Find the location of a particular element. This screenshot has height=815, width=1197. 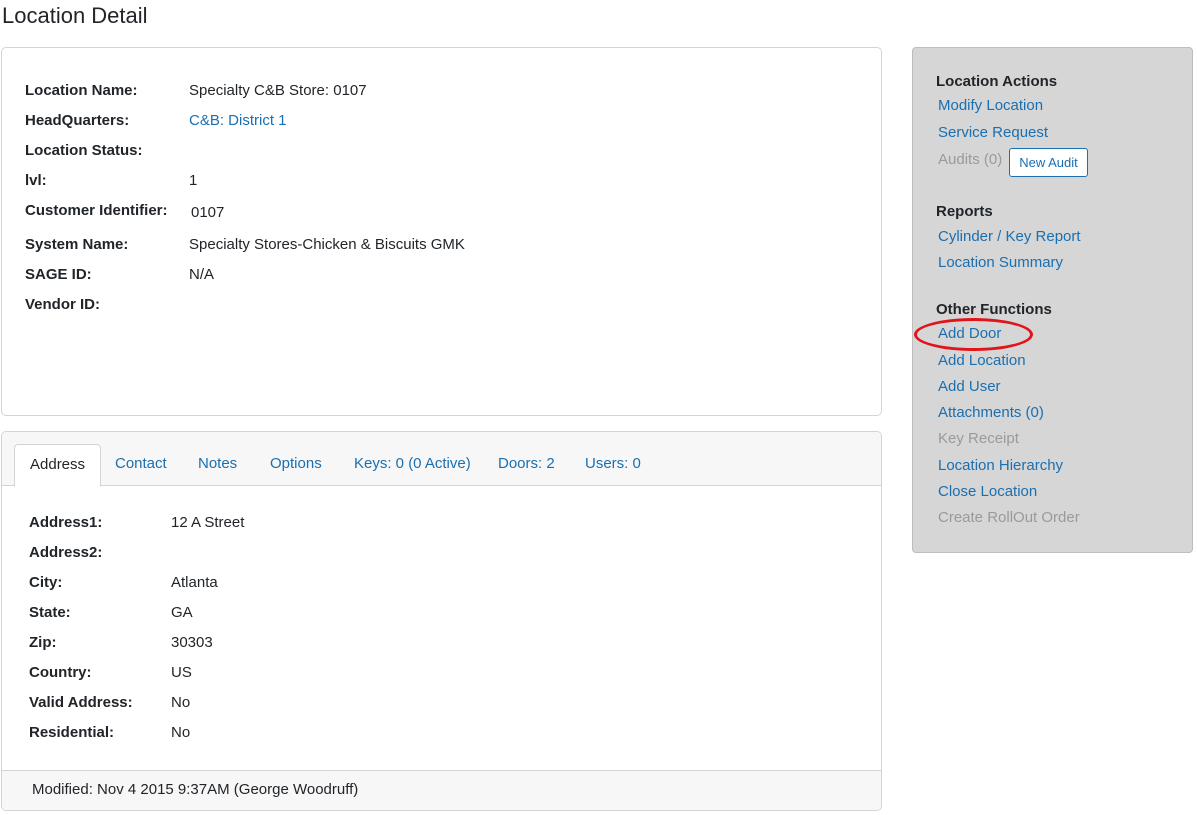

valid-address-value: No is located at coordinates (181, 702).